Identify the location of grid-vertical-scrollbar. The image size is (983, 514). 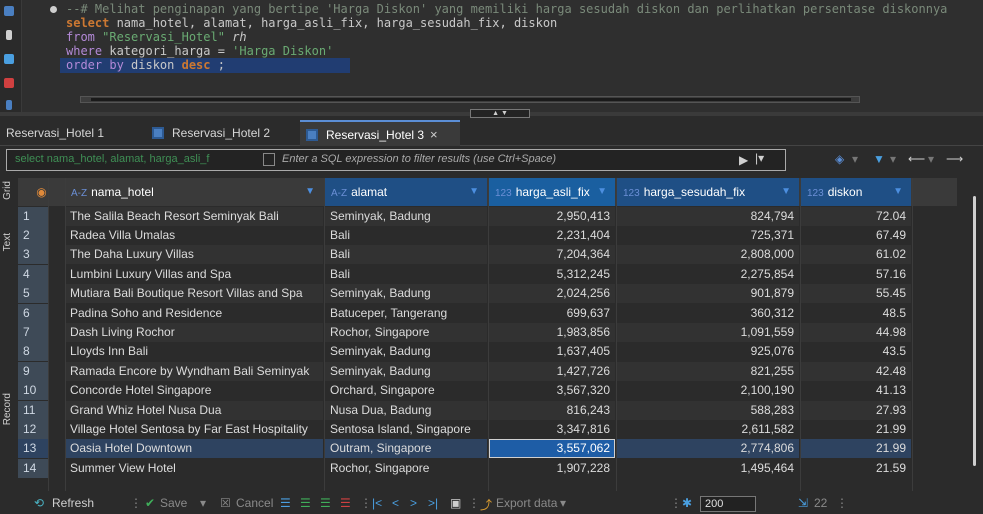
(970, 334).